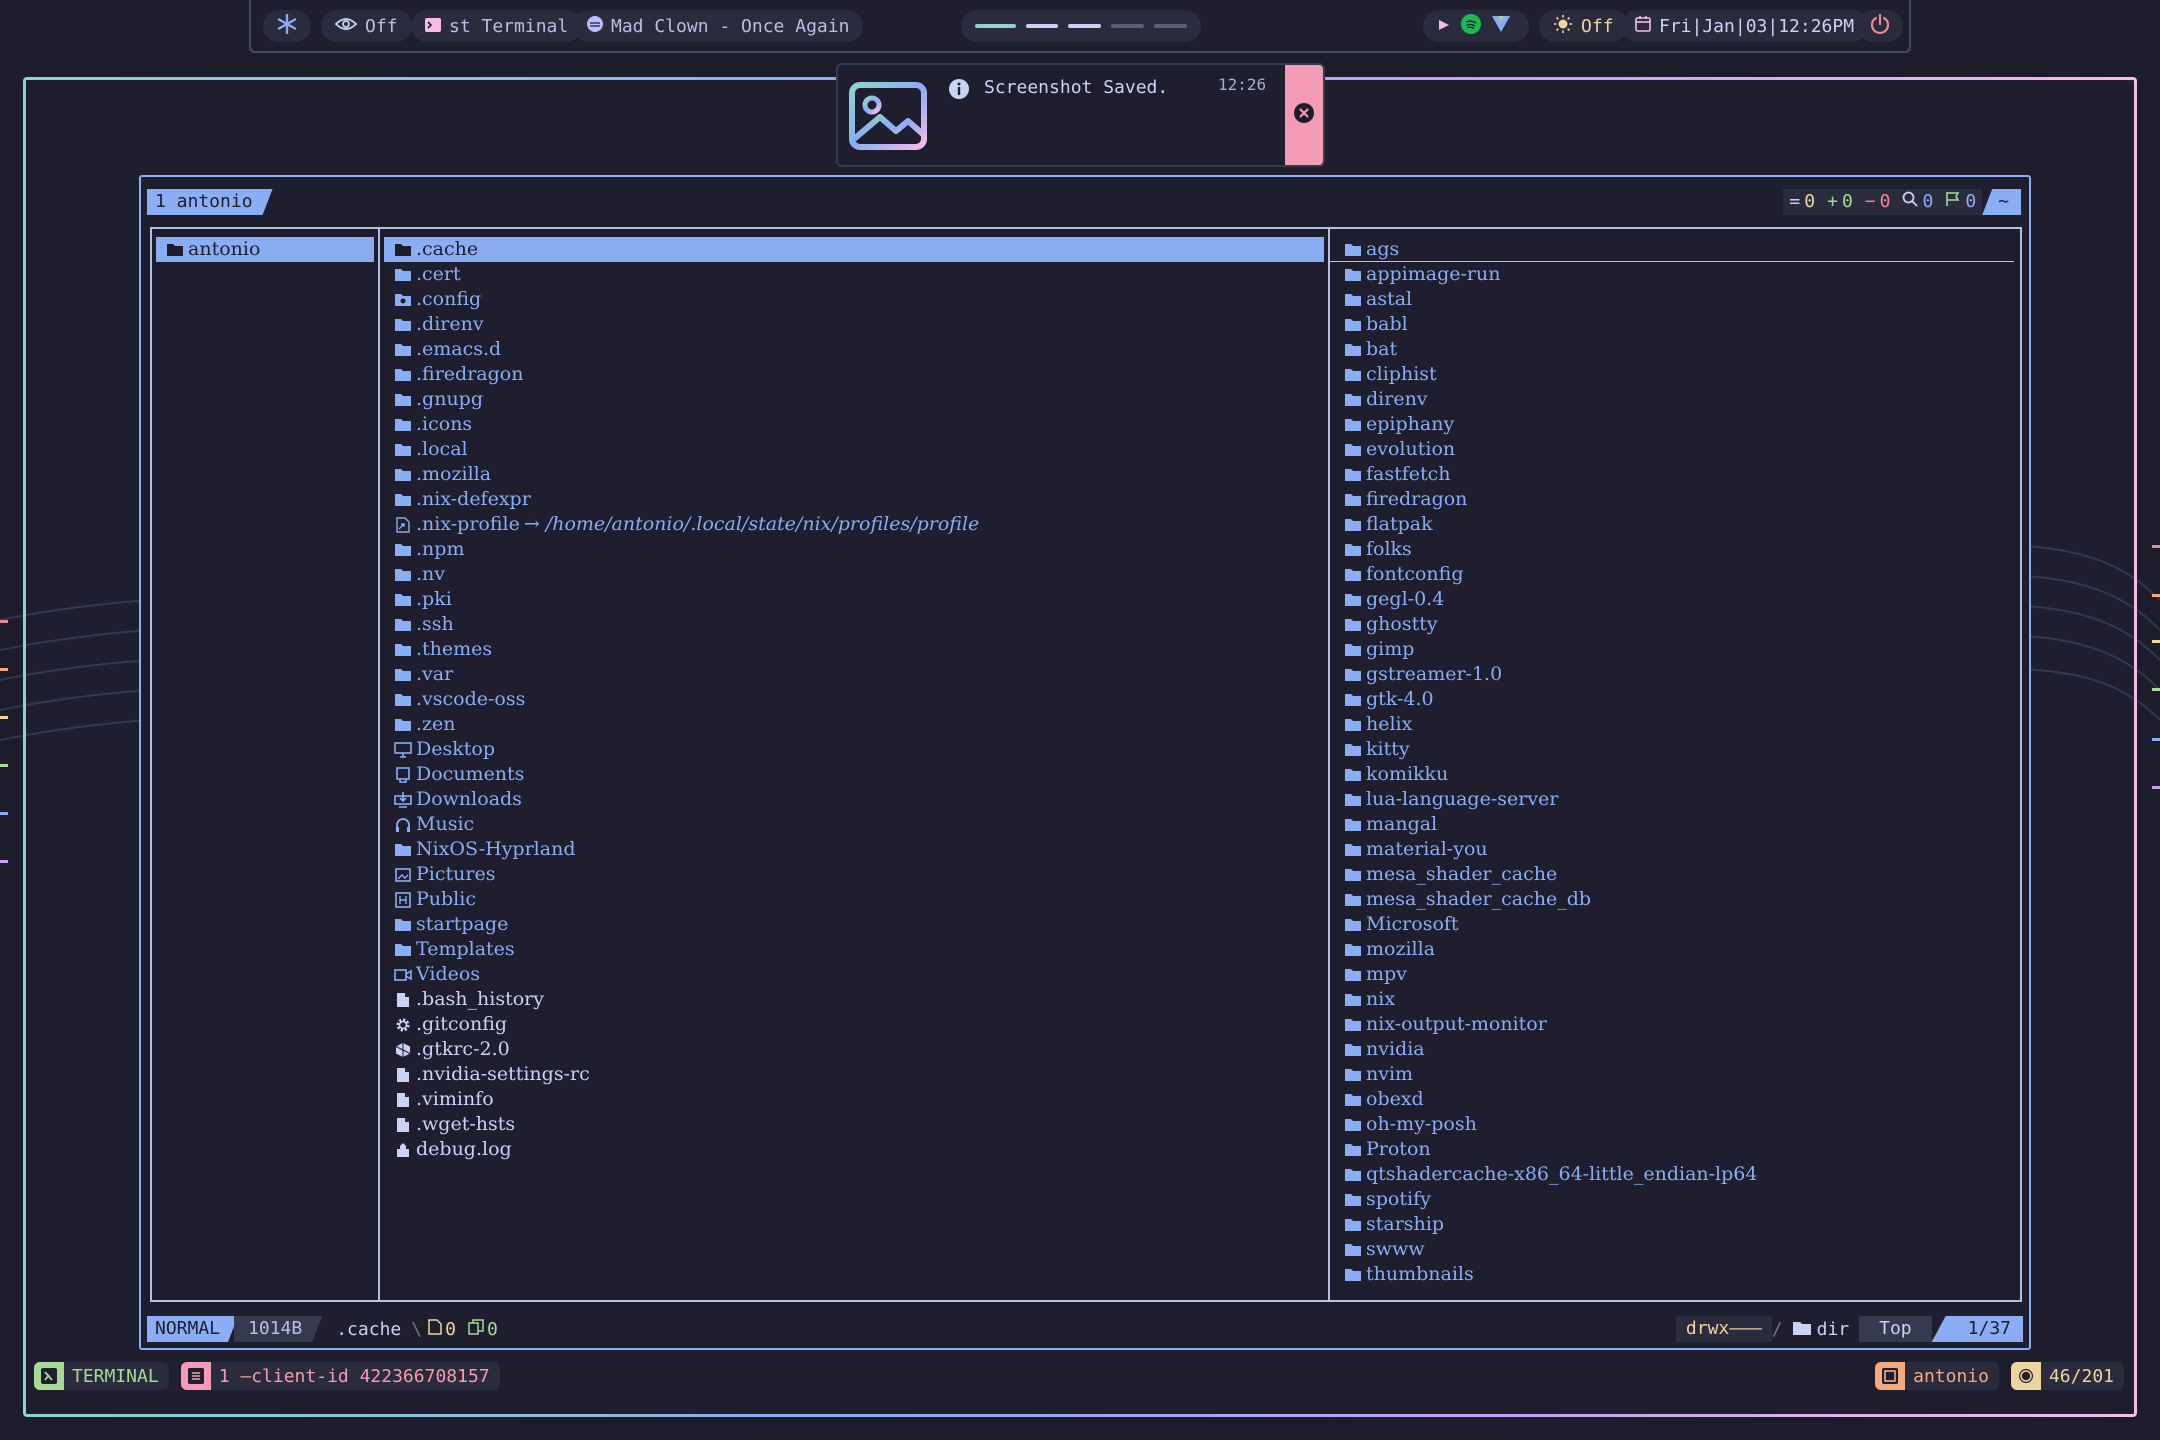  Describe the element at coordinates (1675, 1224) in the screenshot. I see `preview-entry: starship` at that location.